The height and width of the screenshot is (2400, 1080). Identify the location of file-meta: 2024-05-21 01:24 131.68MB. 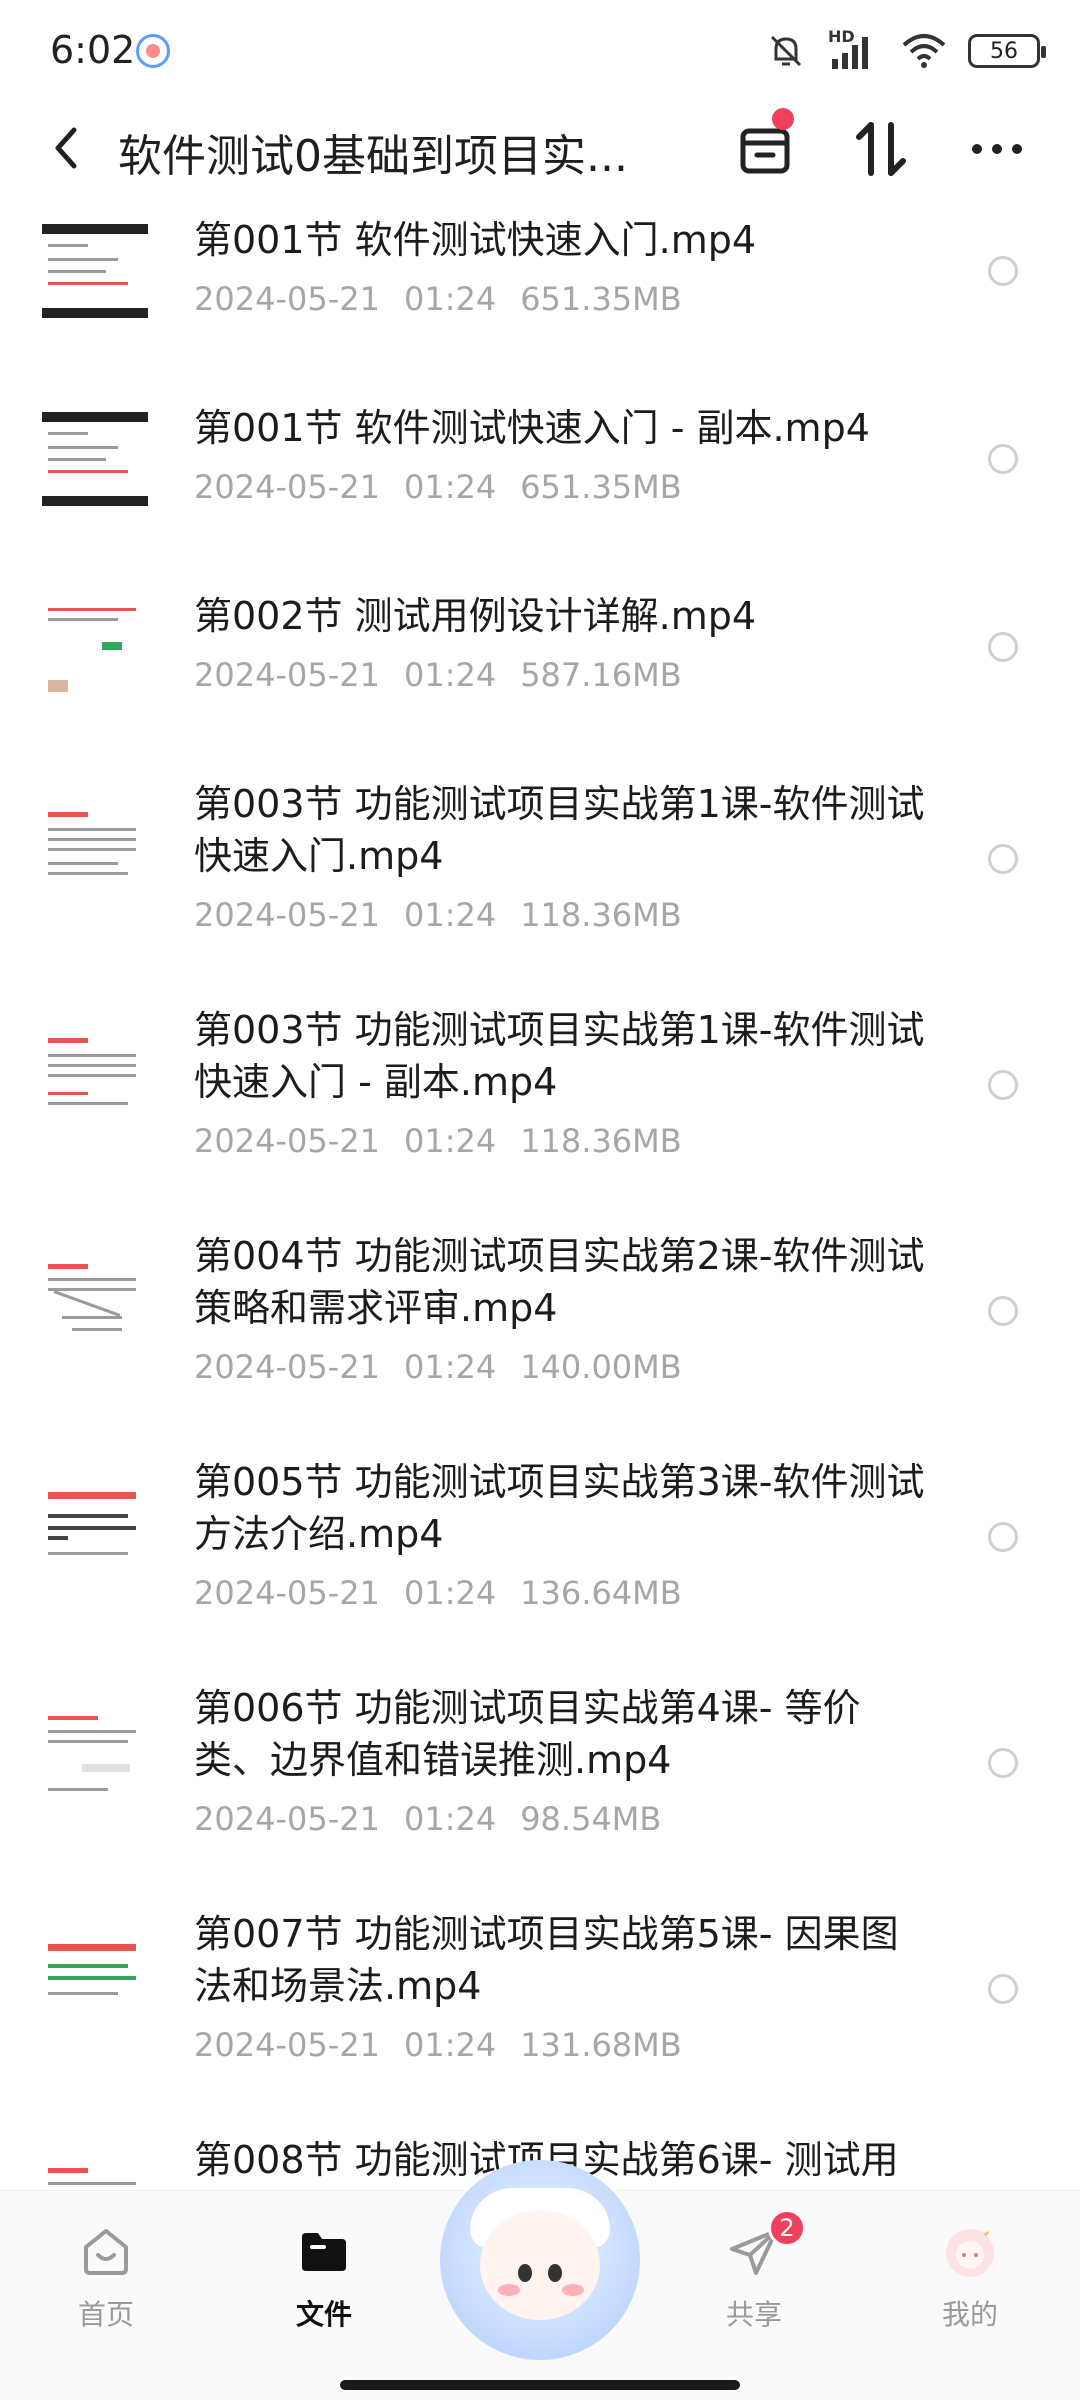
(450, 2045).